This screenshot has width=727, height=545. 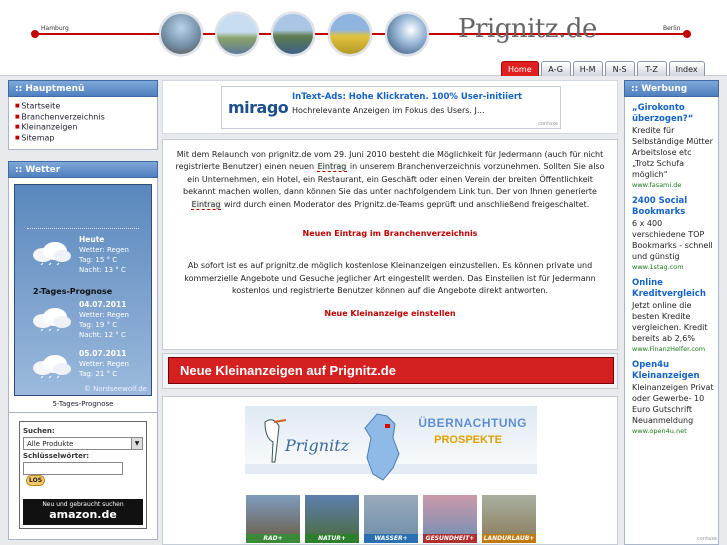 What do you see at coordinates (555, 68) in the screenshot?
I see `tab-a-g: A-G` at bounding box center [555, 68].